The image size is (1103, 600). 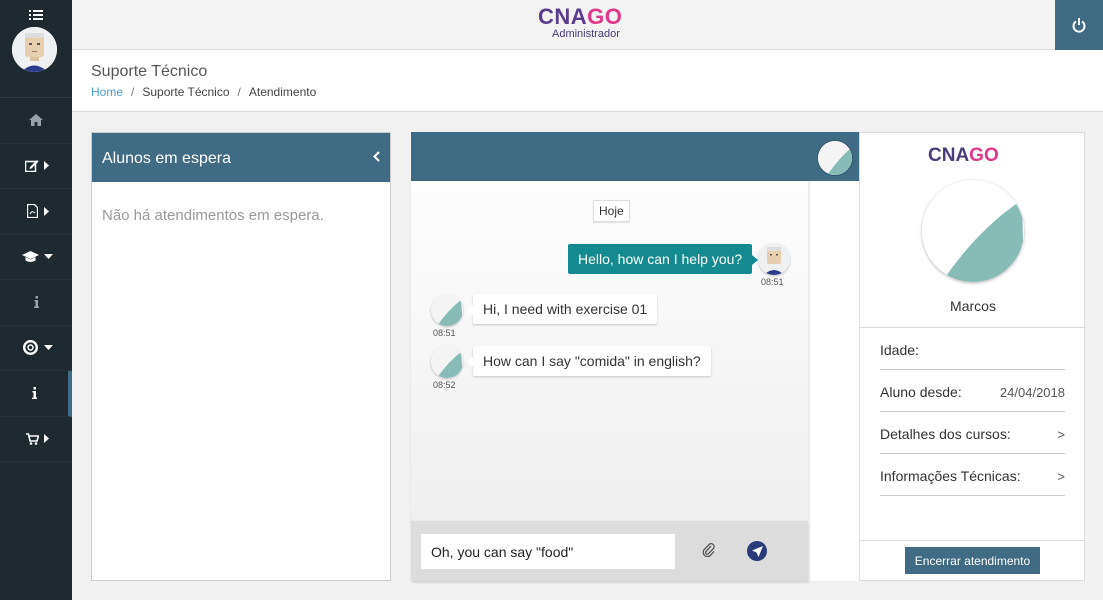 What do you see at coordinates (709, 550) in the screenshot?
I see `paperclip-icon` at bounding box center [709, 550].